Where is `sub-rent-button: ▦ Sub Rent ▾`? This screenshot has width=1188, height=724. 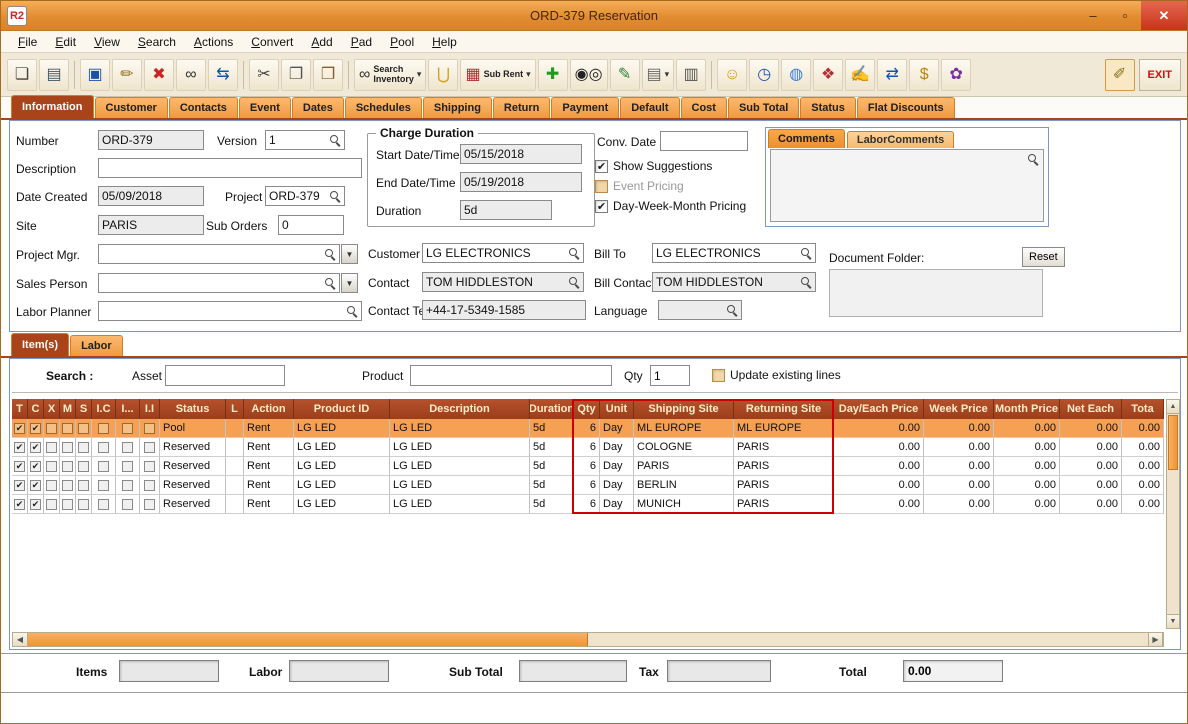
sub-rent-button: ▦ Sub Rent ▾ is located at coordinates (498, 74).